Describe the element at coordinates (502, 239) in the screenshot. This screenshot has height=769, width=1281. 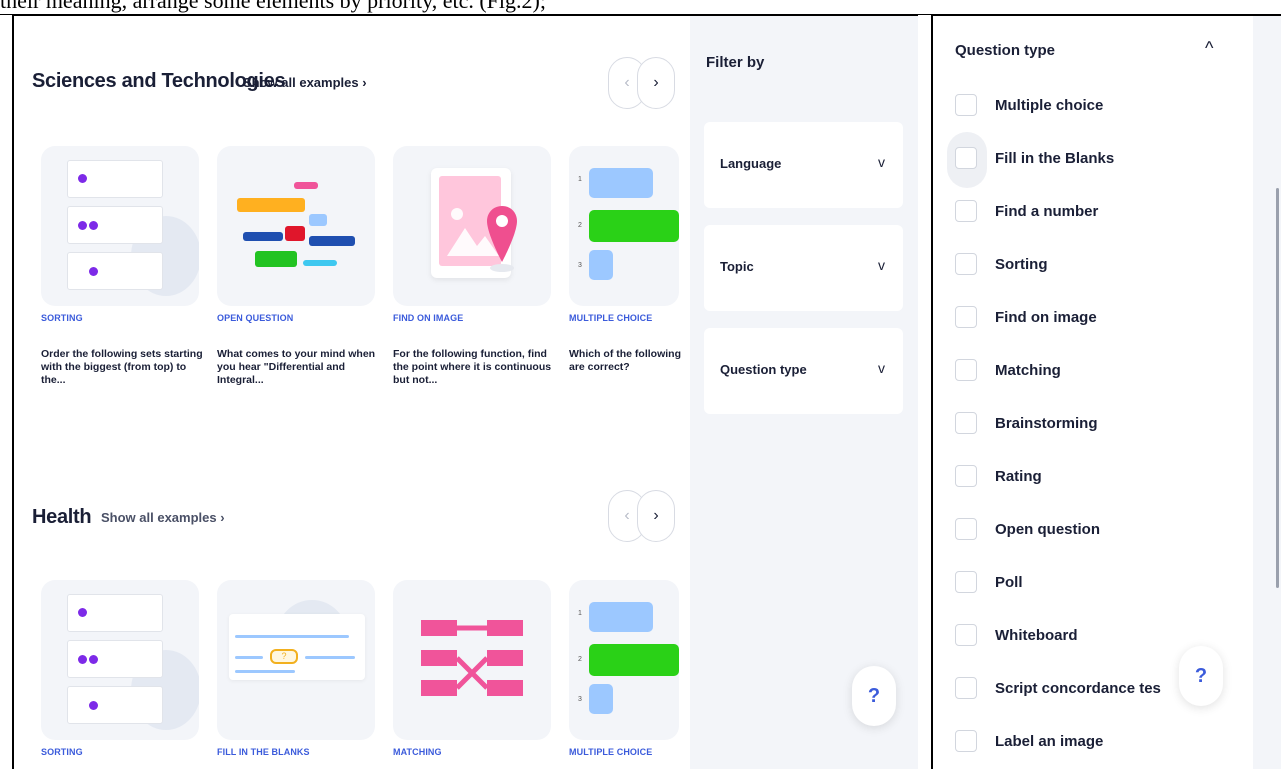
I see `location-pin-icon` at that location.